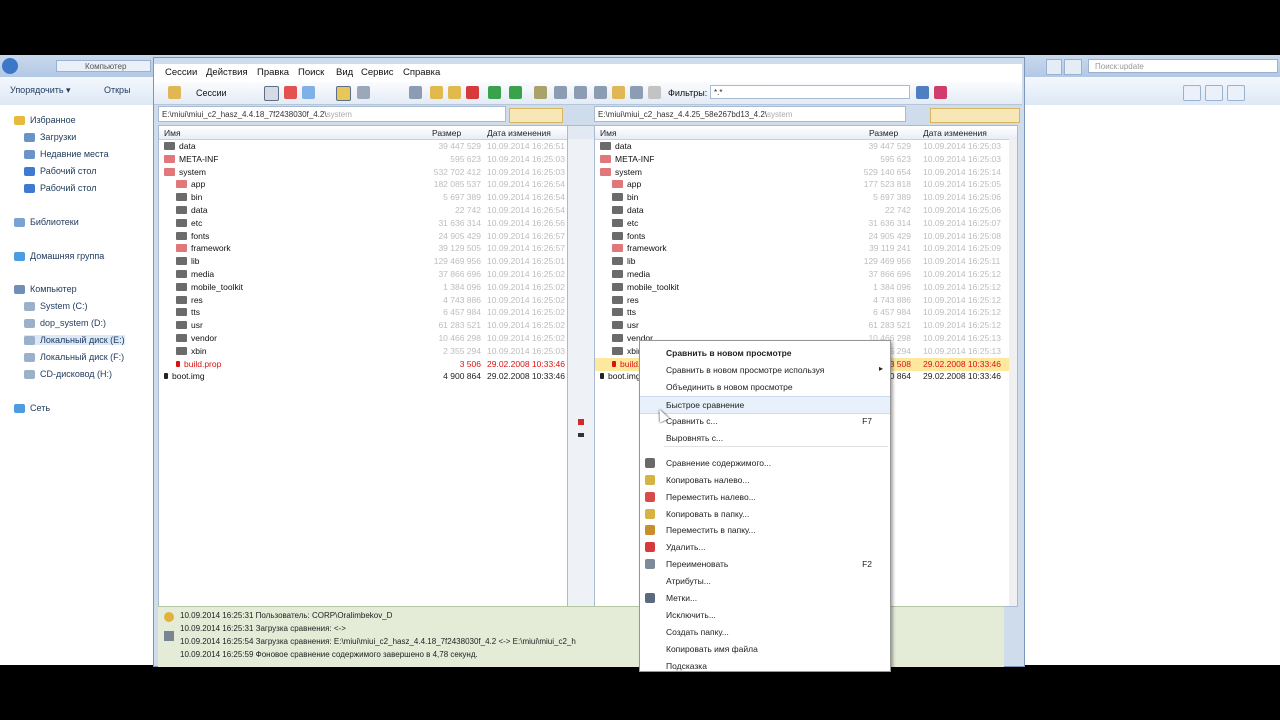 This screenshot has width=1280, height=720. What do you see at coordinates (363, 312) in the screenshot?
I see `file-row: tts 6 457 984 10.09.2014 16:25:02` at bounding box center [363, 312].